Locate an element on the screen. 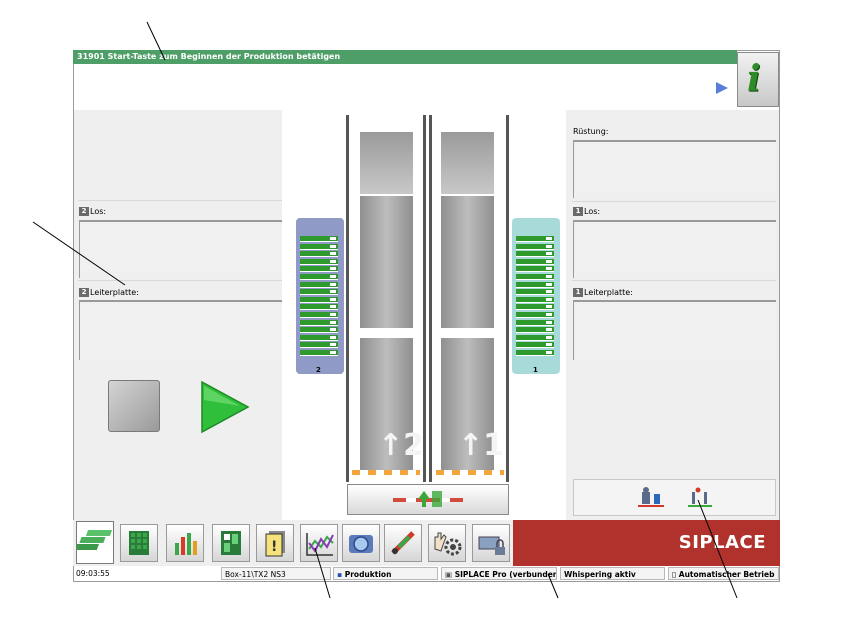  info-small-icon: ▯ is located at coordinates (674, 574).